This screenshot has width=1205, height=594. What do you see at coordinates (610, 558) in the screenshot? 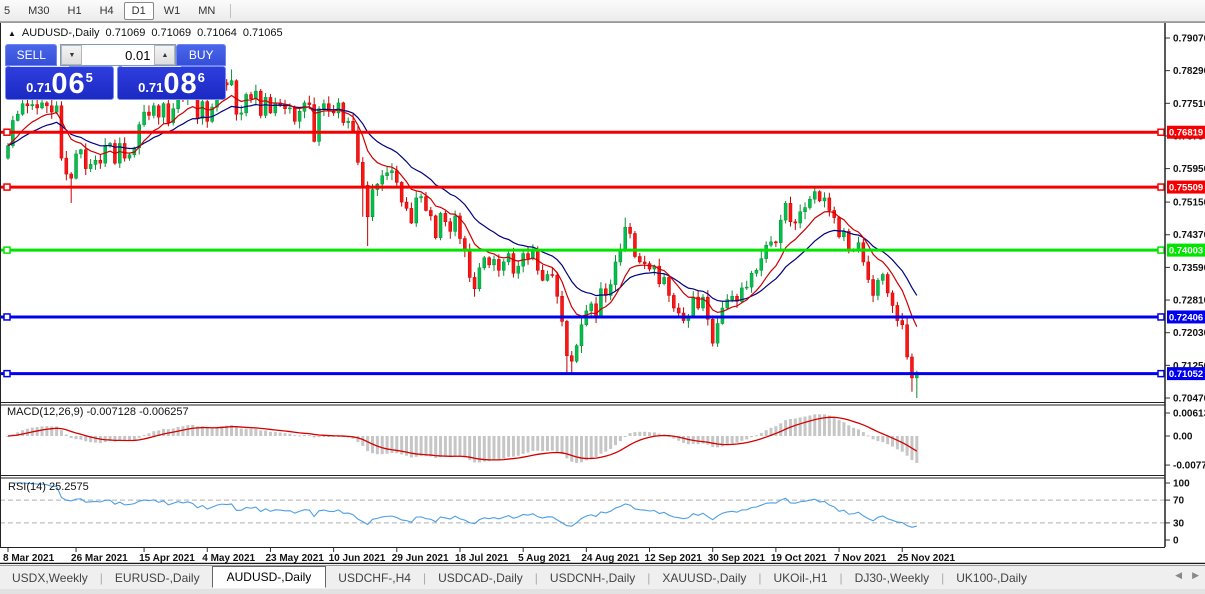
I see `svg-text: 24 Aug 2021` at bounding box center [610, 558].